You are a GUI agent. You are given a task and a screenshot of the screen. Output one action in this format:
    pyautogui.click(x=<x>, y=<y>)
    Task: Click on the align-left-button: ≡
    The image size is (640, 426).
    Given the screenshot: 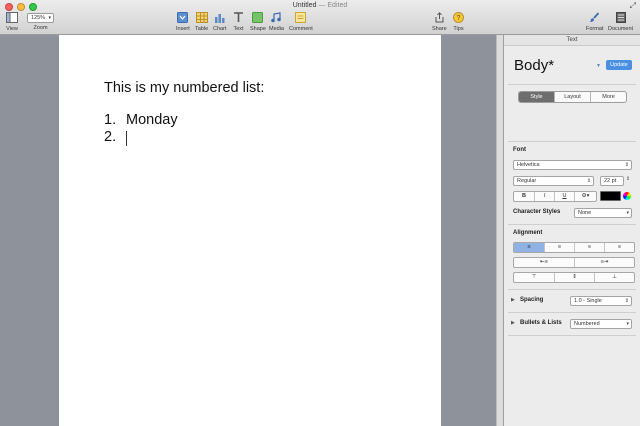 What is the action you would take?
    pyautogui.click(x=529, y=247)
    